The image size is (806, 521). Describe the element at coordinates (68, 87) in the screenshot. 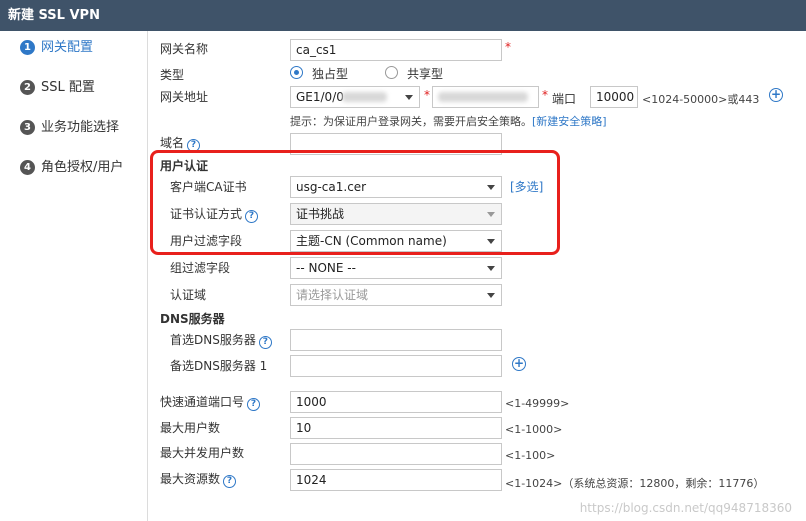

I see `step-label: SSL 配置` at that location.